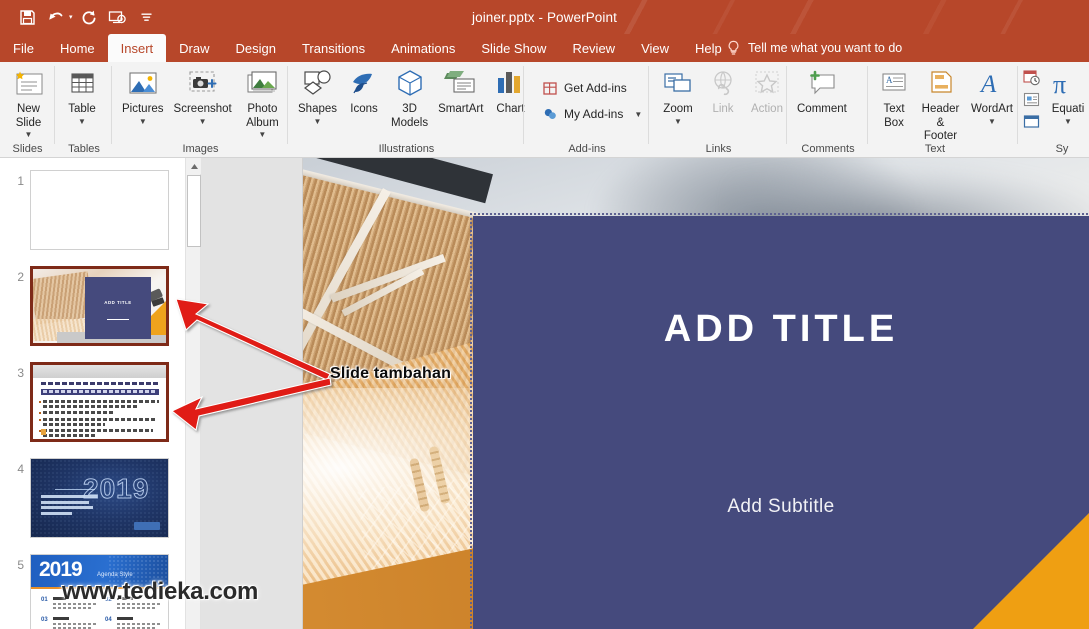 The width and height of the screenshot is (1089, 629). What do you see at coordinates (814, 48) in the screenshot?
I see `tell-me-search: Tell me what you want to do` at bounding box center [814, 48].